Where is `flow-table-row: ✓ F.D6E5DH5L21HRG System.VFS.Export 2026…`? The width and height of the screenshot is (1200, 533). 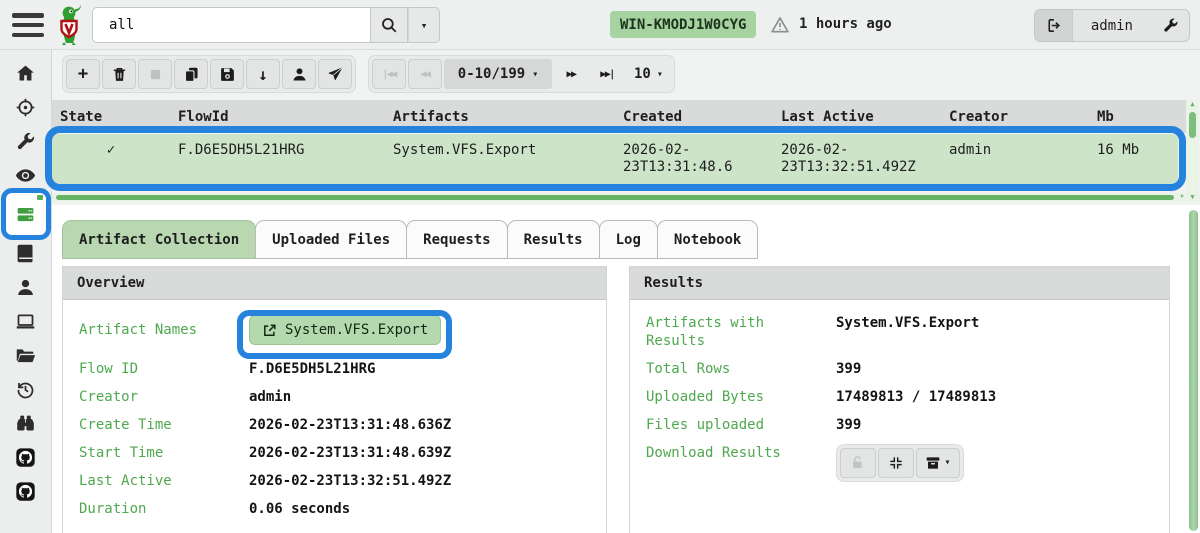
flow-table-row: ✓ F.D6E5DH5L21HRG System.VFS.Export 2026… is located at coordinates (615, 159).